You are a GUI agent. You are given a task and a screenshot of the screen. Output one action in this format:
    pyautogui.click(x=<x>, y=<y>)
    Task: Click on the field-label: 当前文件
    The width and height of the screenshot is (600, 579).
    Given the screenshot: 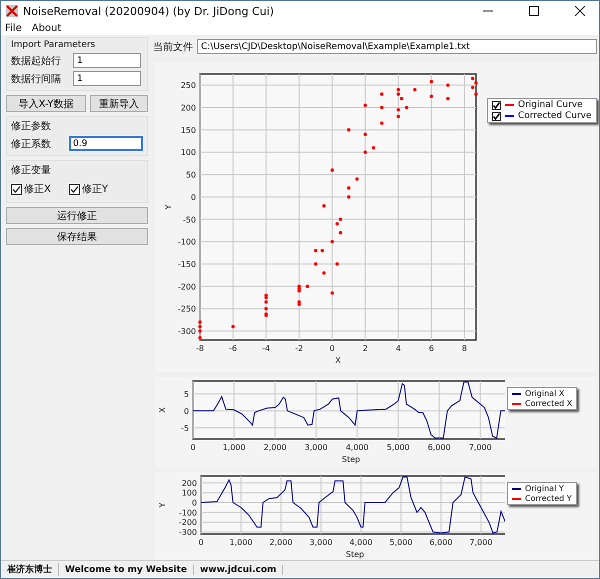 What is the action you would take?
    pyautogui.click(x=173, y=47)
    